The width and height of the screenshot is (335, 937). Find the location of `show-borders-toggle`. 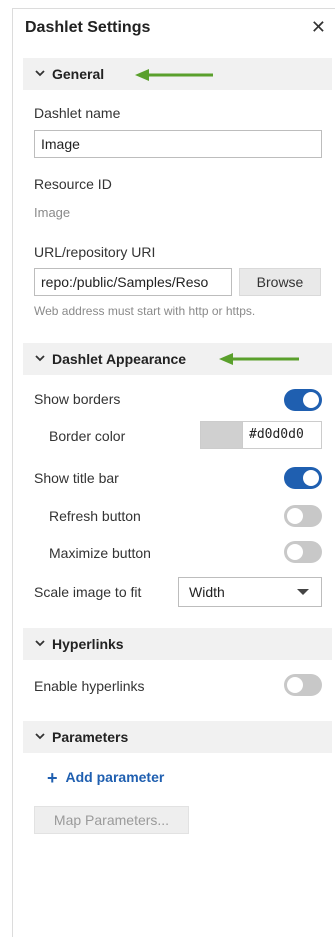

show-borders-toggle is located at coordinates (303, 400).